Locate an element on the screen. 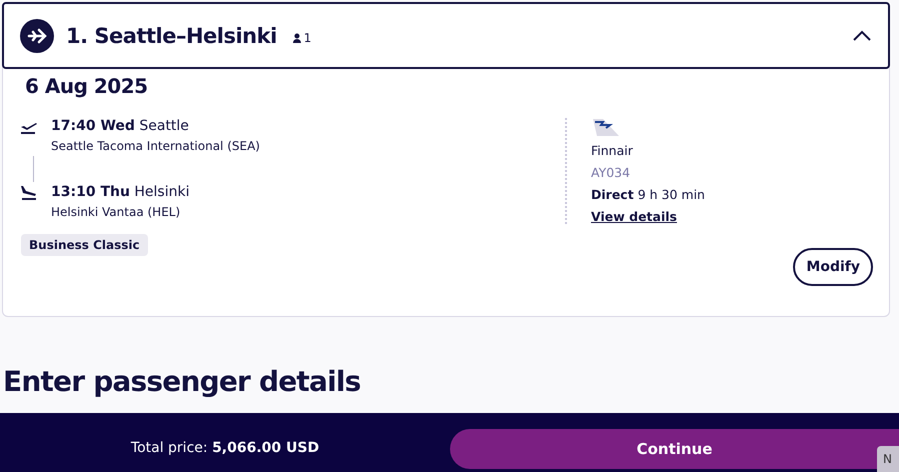  flight-date: 6 Aug 2025 is located at coordinates (87, 86).